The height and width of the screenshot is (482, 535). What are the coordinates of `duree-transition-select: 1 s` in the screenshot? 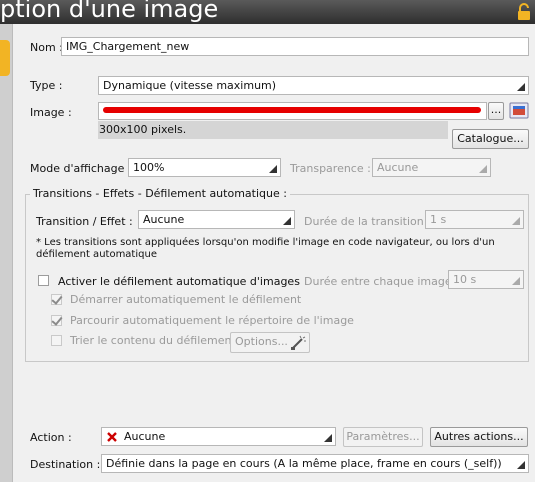 It's located at (474, 219).